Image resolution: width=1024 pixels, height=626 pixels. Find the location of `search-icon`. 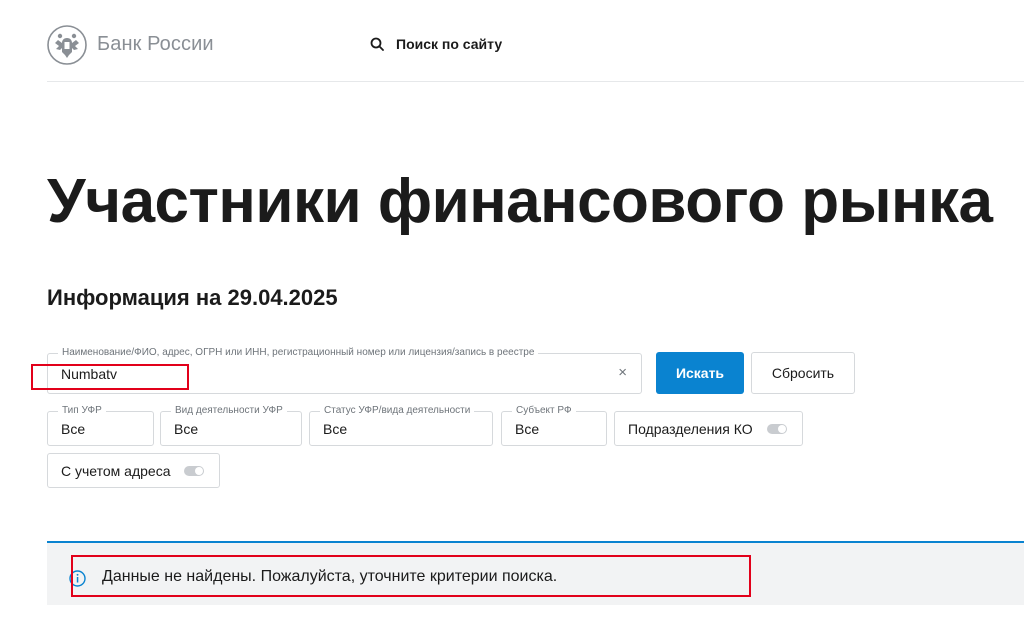

search-icon is located at coordinates (377, 44).